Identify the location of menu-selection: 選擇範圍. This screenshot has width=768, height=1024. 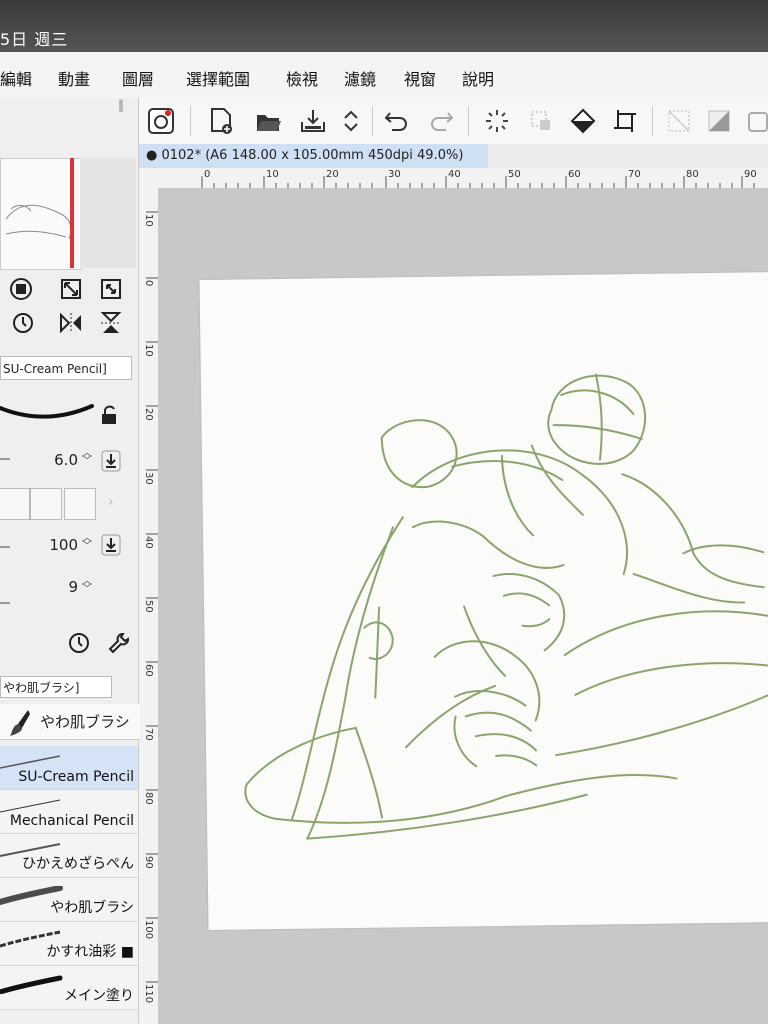
(218, 78).